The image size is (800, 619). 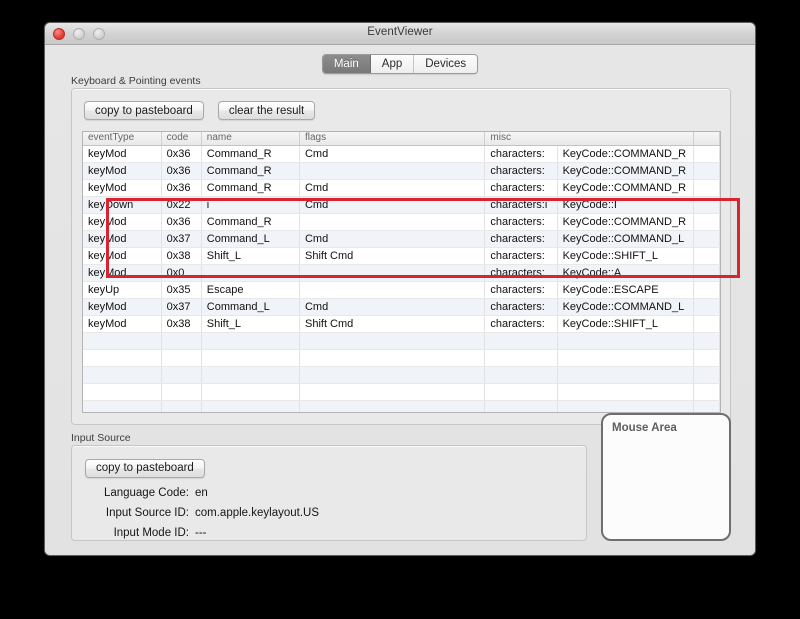 I want to click on copy-to-pasteboard-button: copy to pasteboard, so click(x=144, y=110).